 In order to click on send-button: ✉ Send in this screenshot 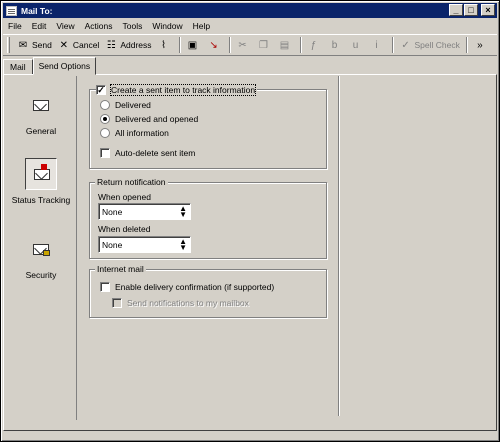, I will do `click(34, 45)`.